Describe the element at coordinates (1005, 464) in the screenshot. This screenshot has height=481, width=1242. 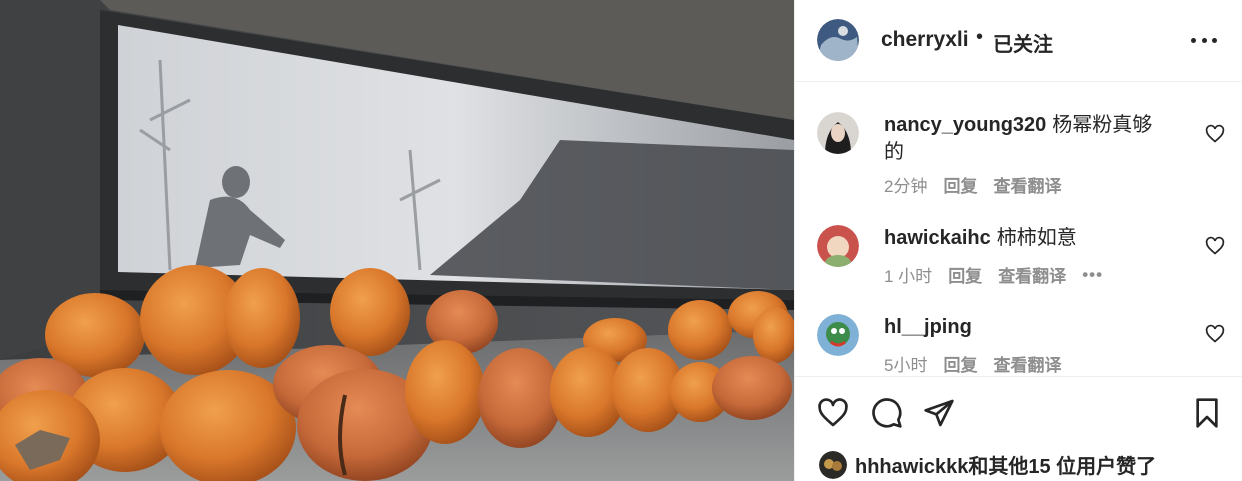
I see `likes-text: hhhawickkk和其他15 位用户赞了` at that location.